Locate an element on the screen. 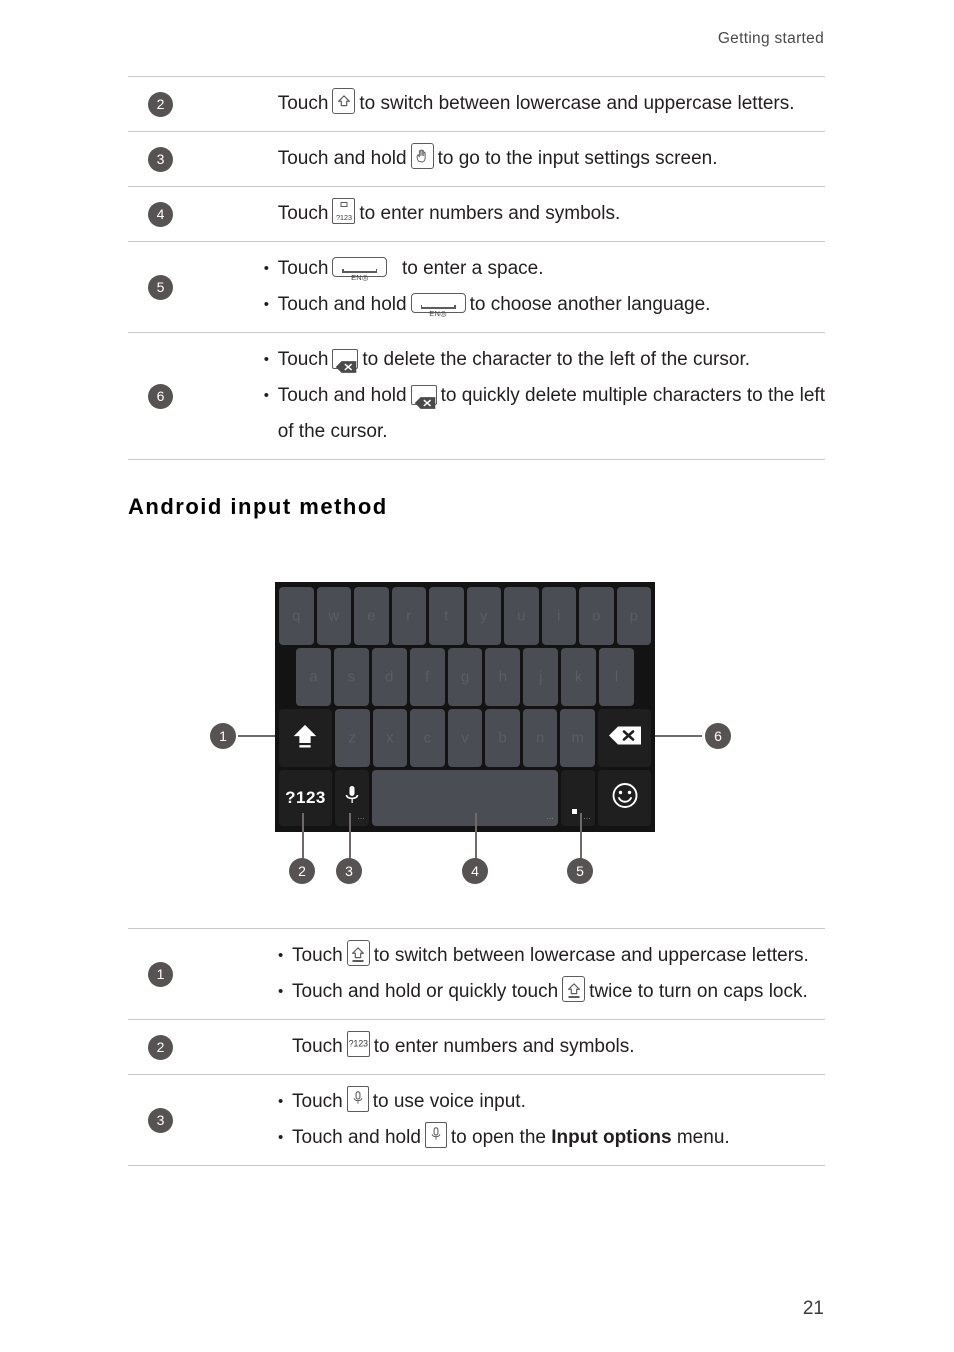 The image size is (954, 1352). keyboard-row-3: z x c v b n m is located at coordinates (465, 738).